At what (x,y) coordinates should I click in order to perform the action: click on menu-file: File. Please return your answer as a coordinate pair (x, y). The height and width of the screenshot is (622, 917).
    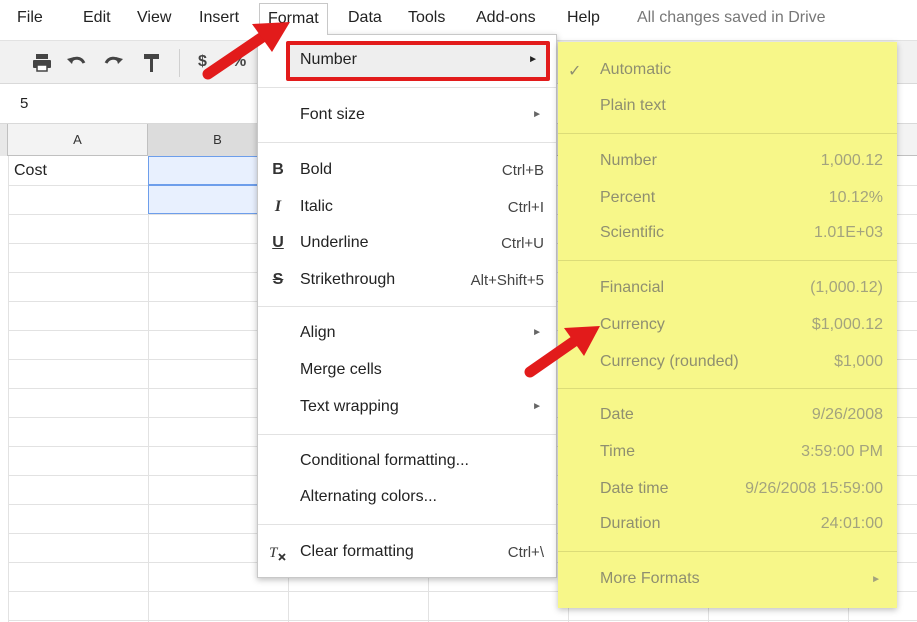
    Looking at the image, I should click on (30, 18).